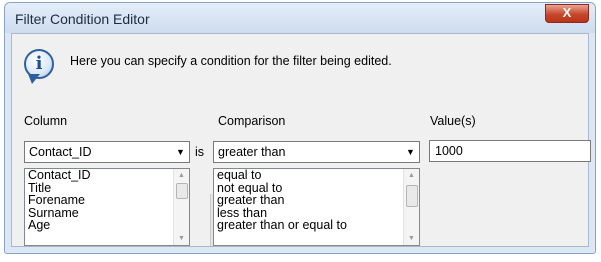 This screenshot has width=601, height=262. What do you see at coordinates (252, 152) in the screenshot?
I see `comparison-selected-value: greater than` at bounding box center [252, 152].